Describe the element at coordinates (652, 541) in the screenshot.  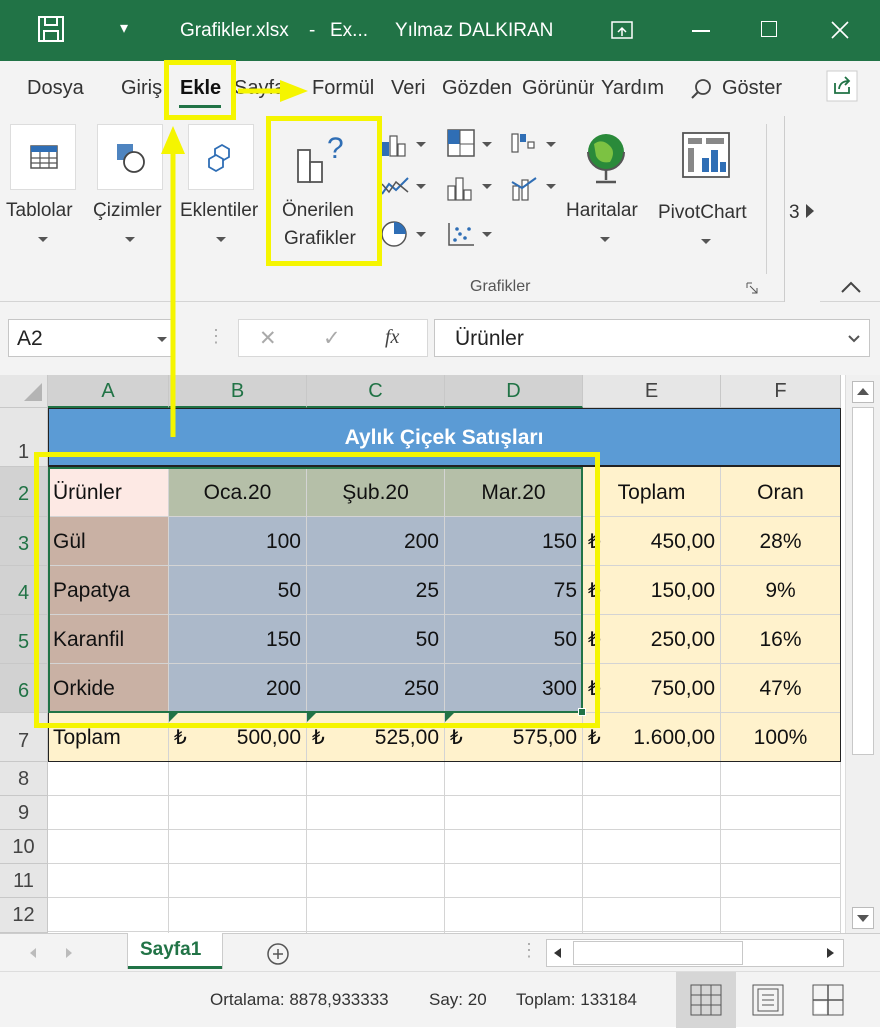
I see `total-cell: ₺ 450,00` at that location.